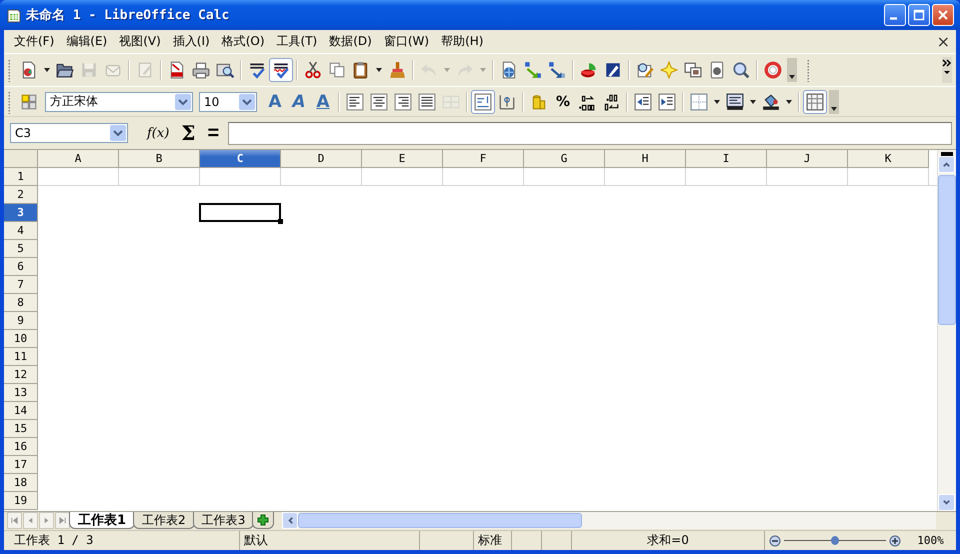 The width and height of the screenshot is (960, 554). I want to click on row-header: 3, so click(21, 213).